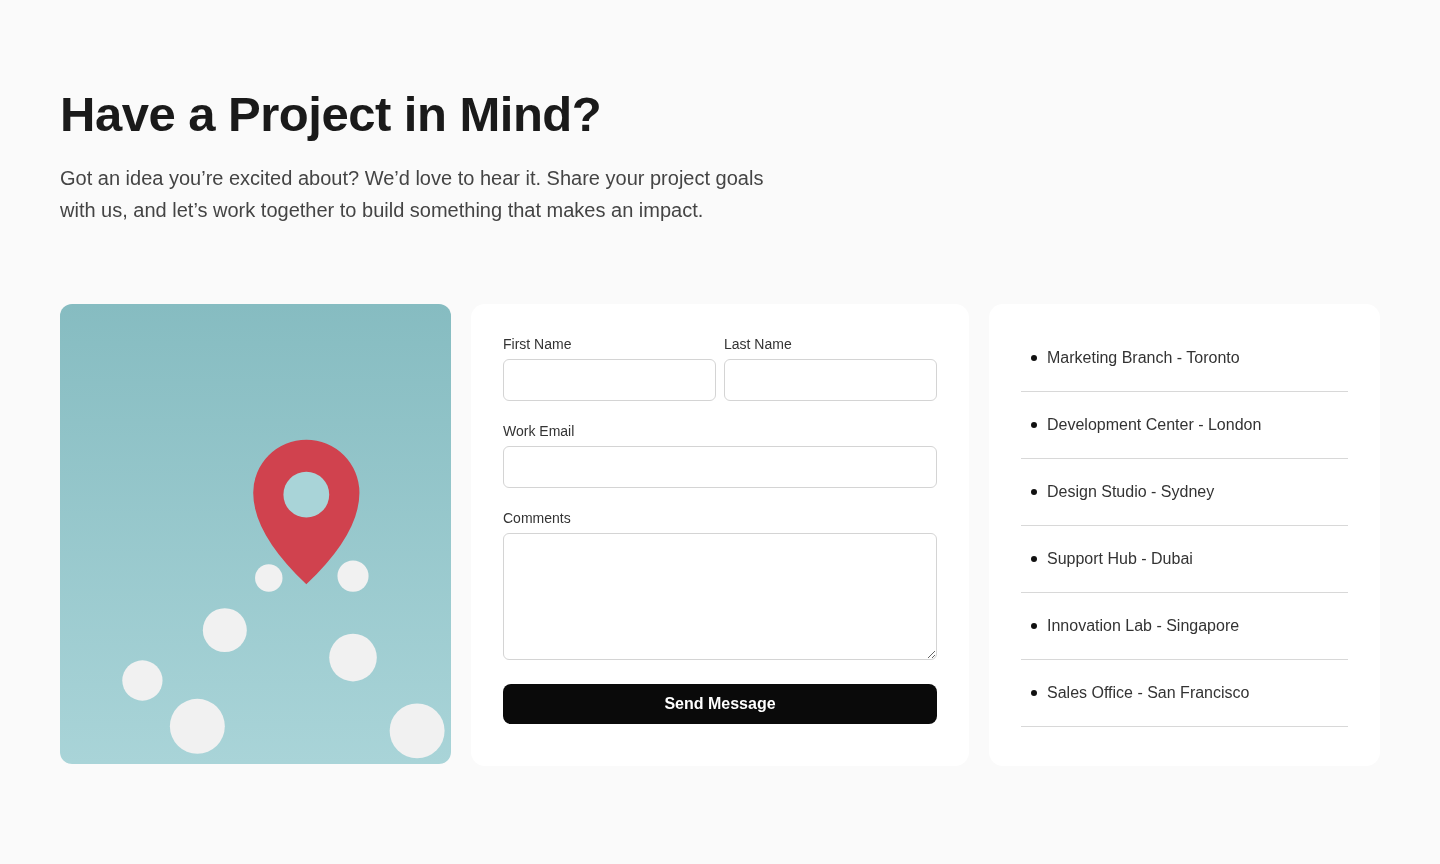 Image resolution: width=1440 pixels, height=864 pixels. What do you see at coordinates (1148, 693) in the screenshot?
I see `location-name: Sales Office - San Francisco` at bounding box center [1148, 693].